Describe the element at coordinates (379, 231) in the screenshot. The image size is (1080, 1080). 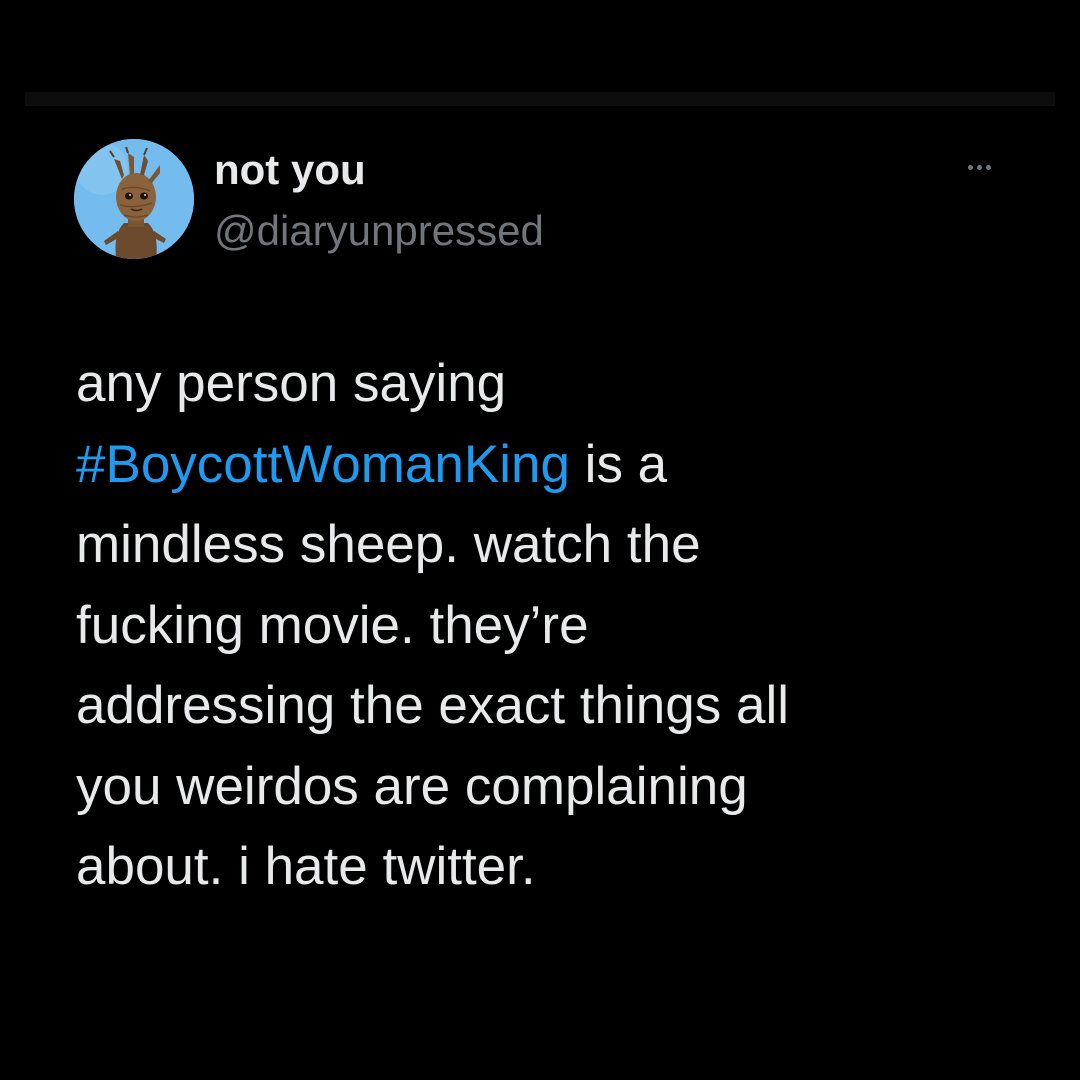
I see `user-handle: @diaryunpressed` at that location.